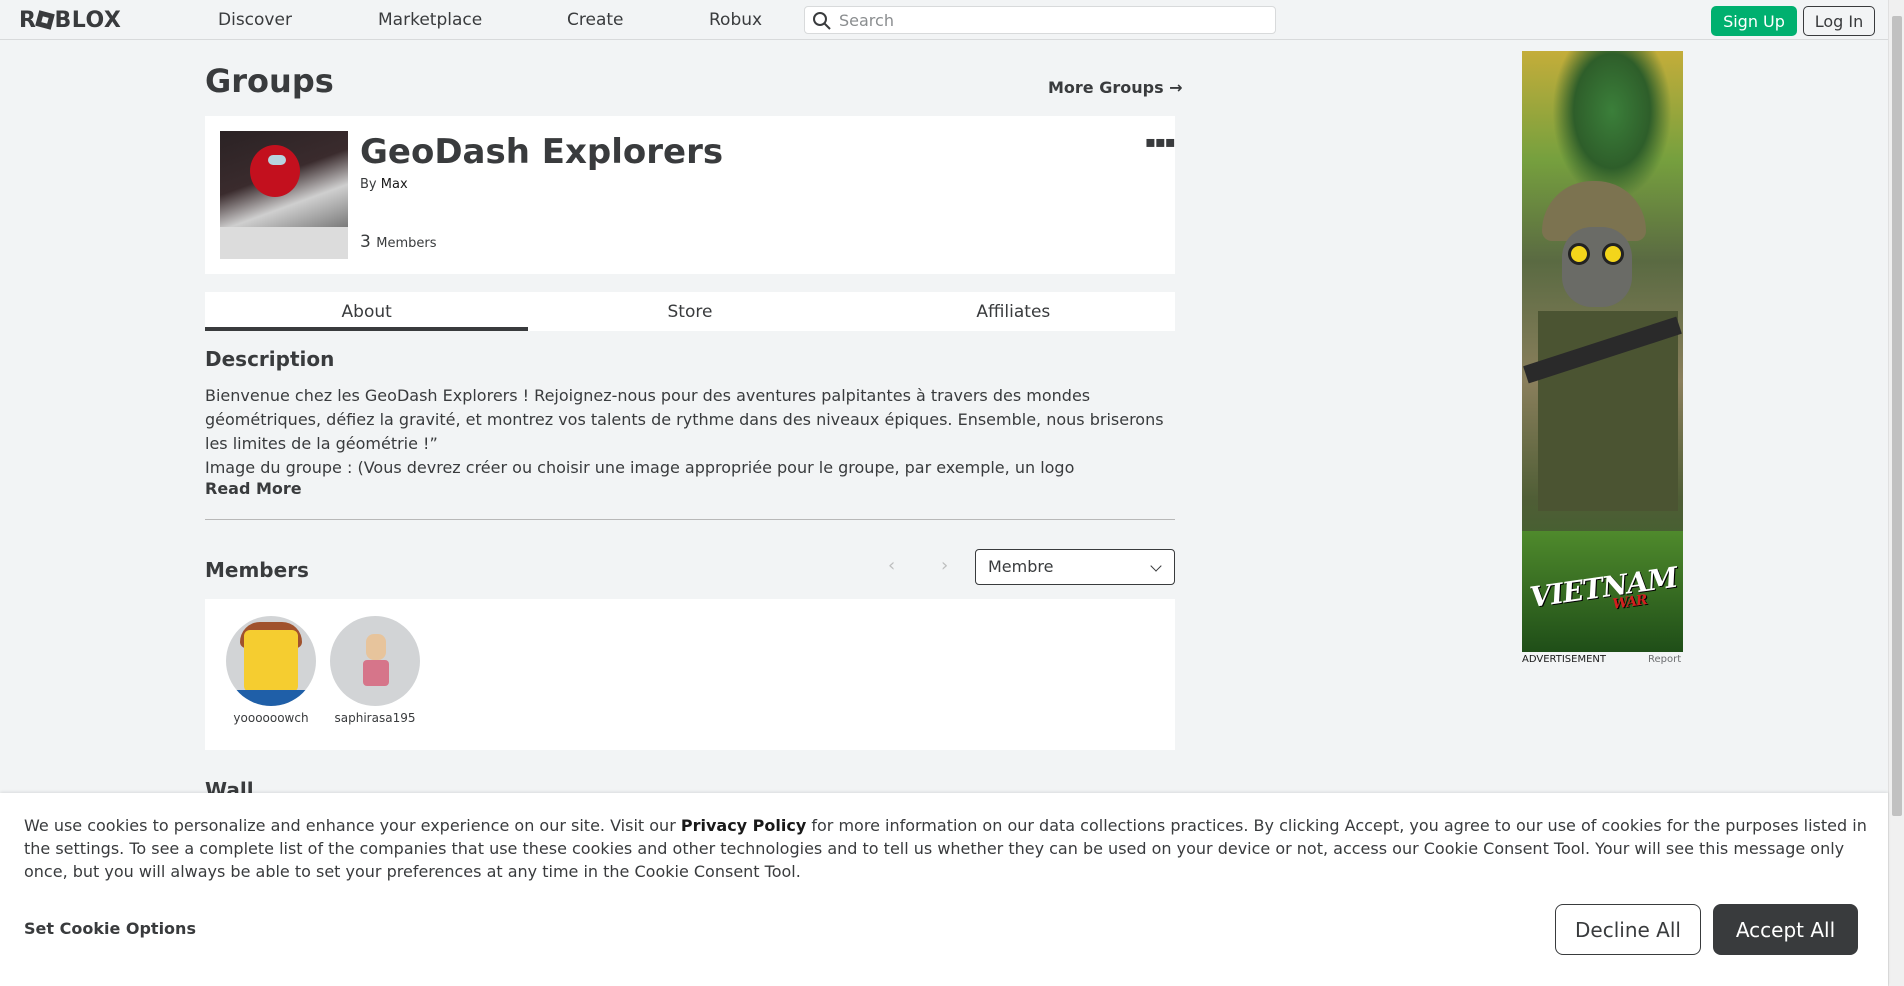 The width and height of the screenshot is (1904, 986). I want to click on chevron-right-icon: ›, so click(944, 565).